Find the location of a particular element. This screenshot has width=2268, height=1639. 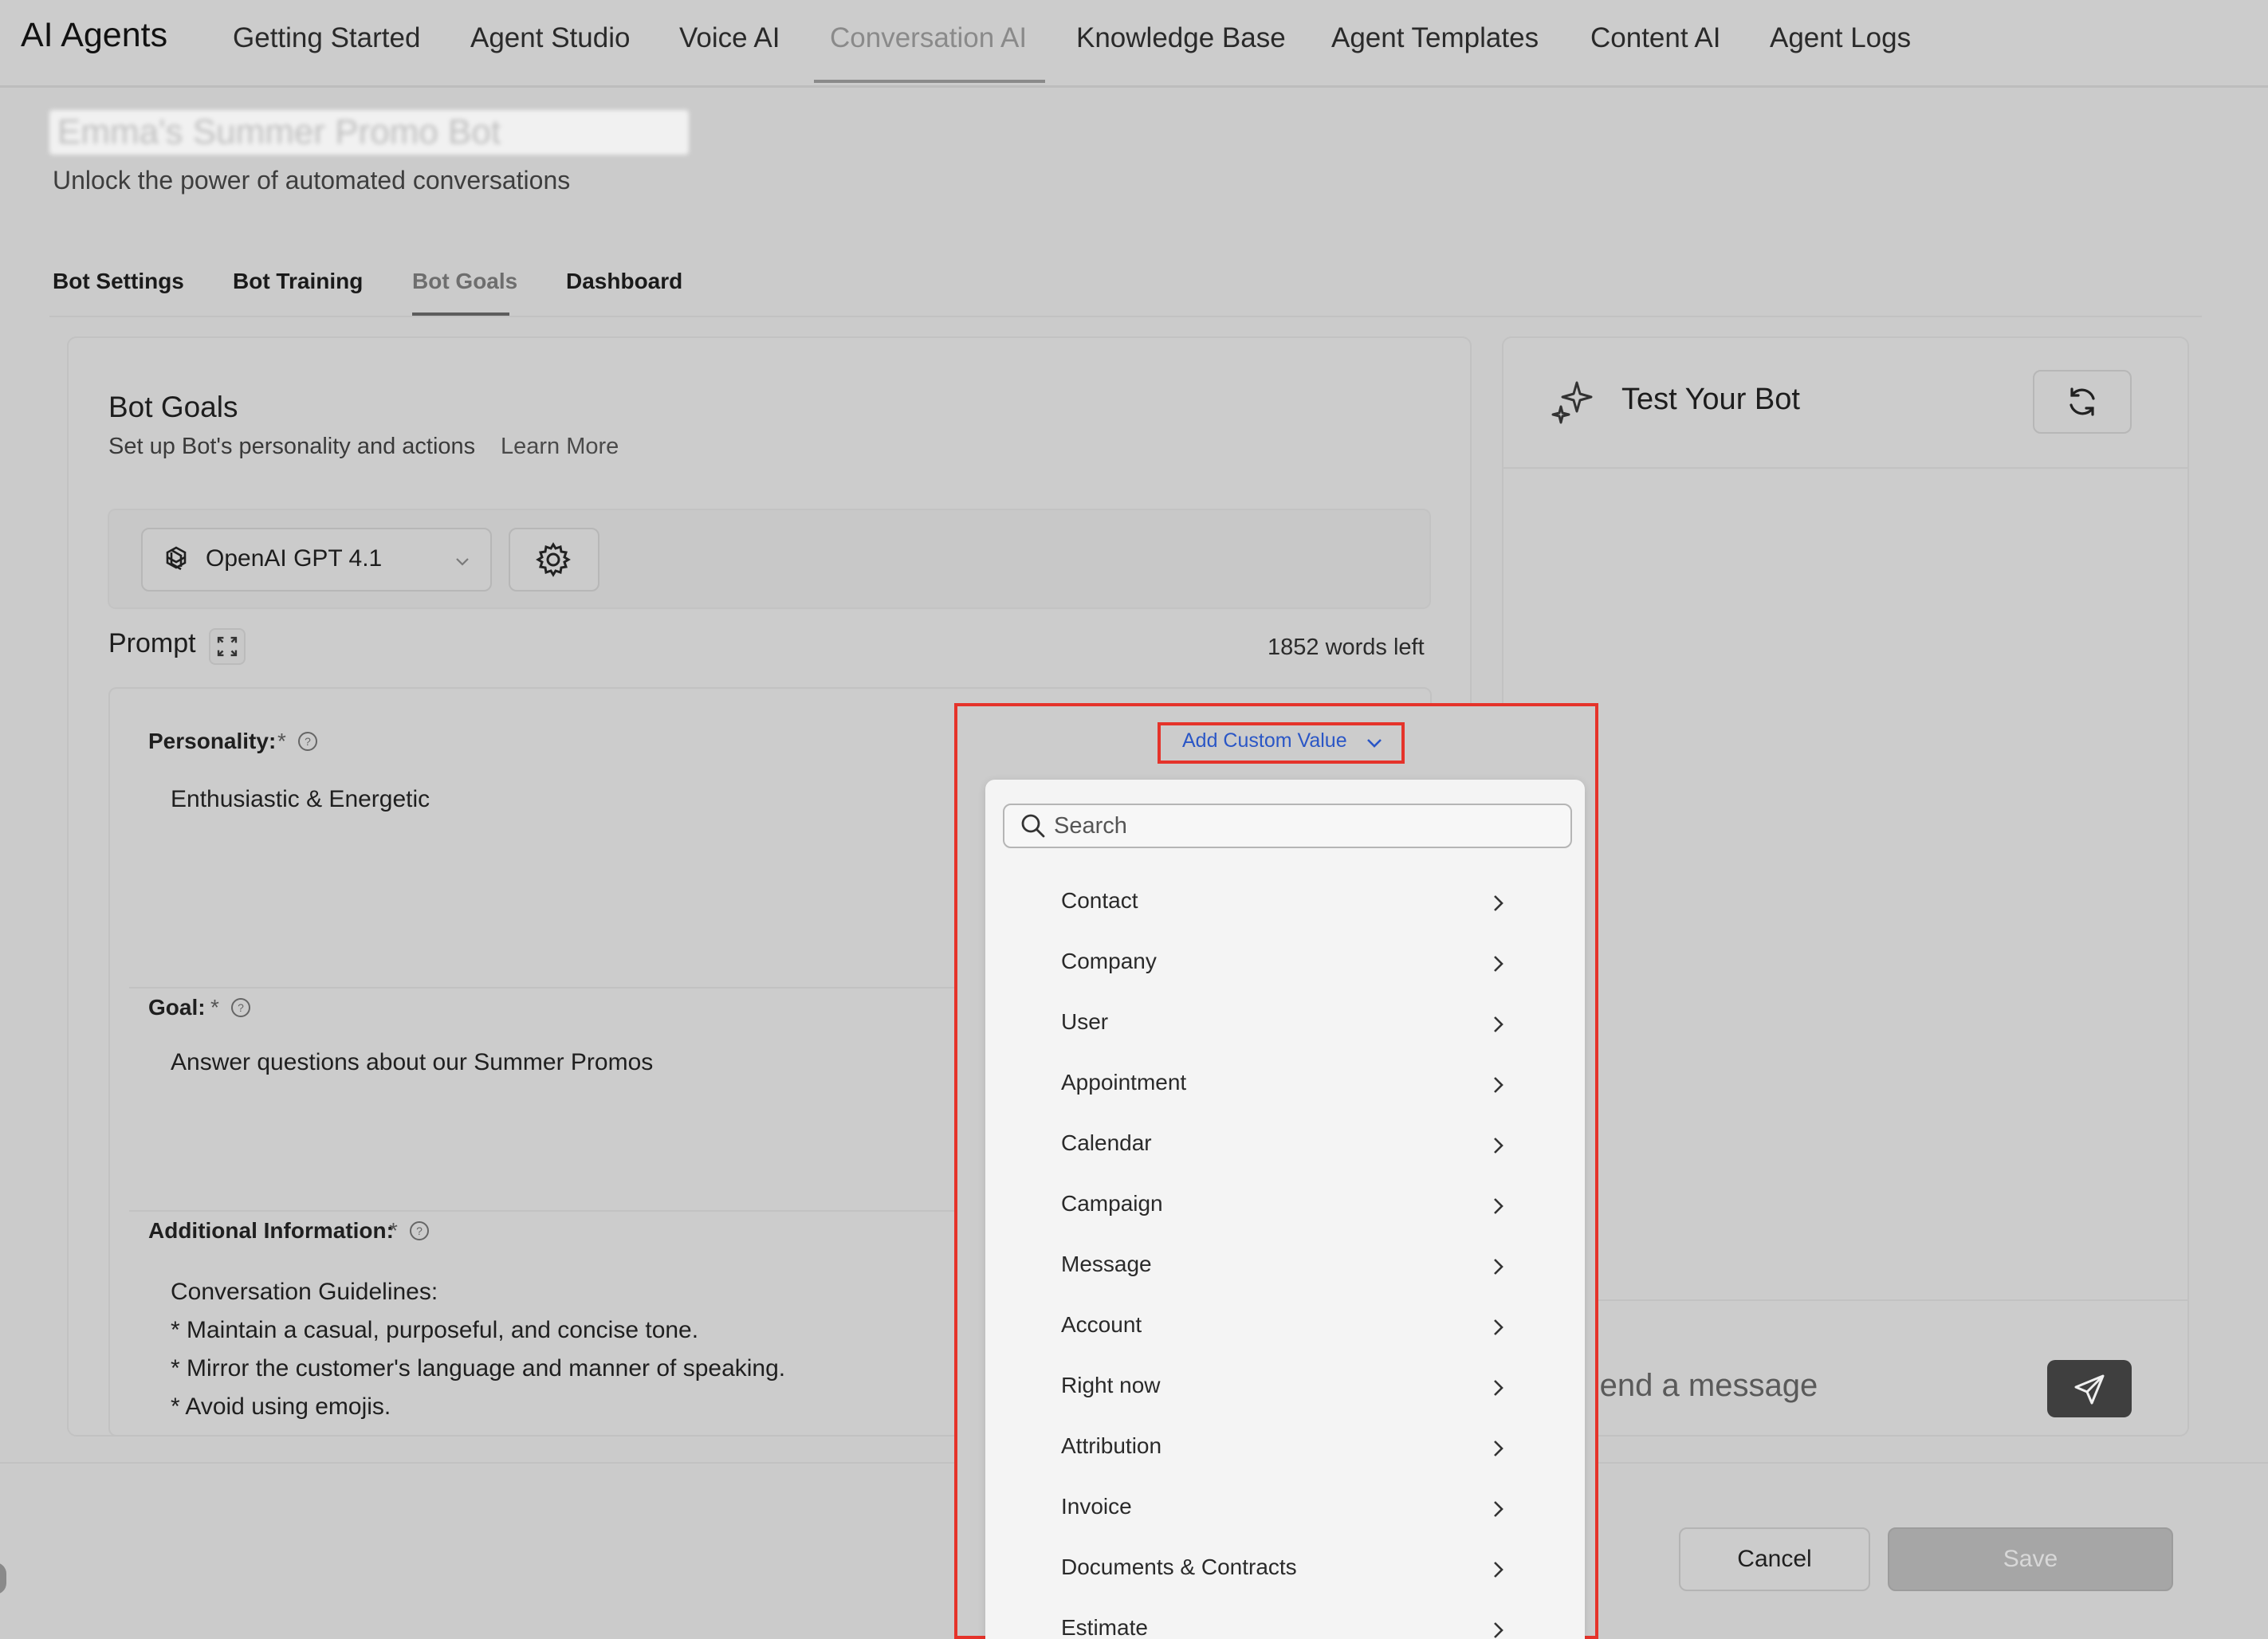

search-icon is located at coordinates (1033, 826).